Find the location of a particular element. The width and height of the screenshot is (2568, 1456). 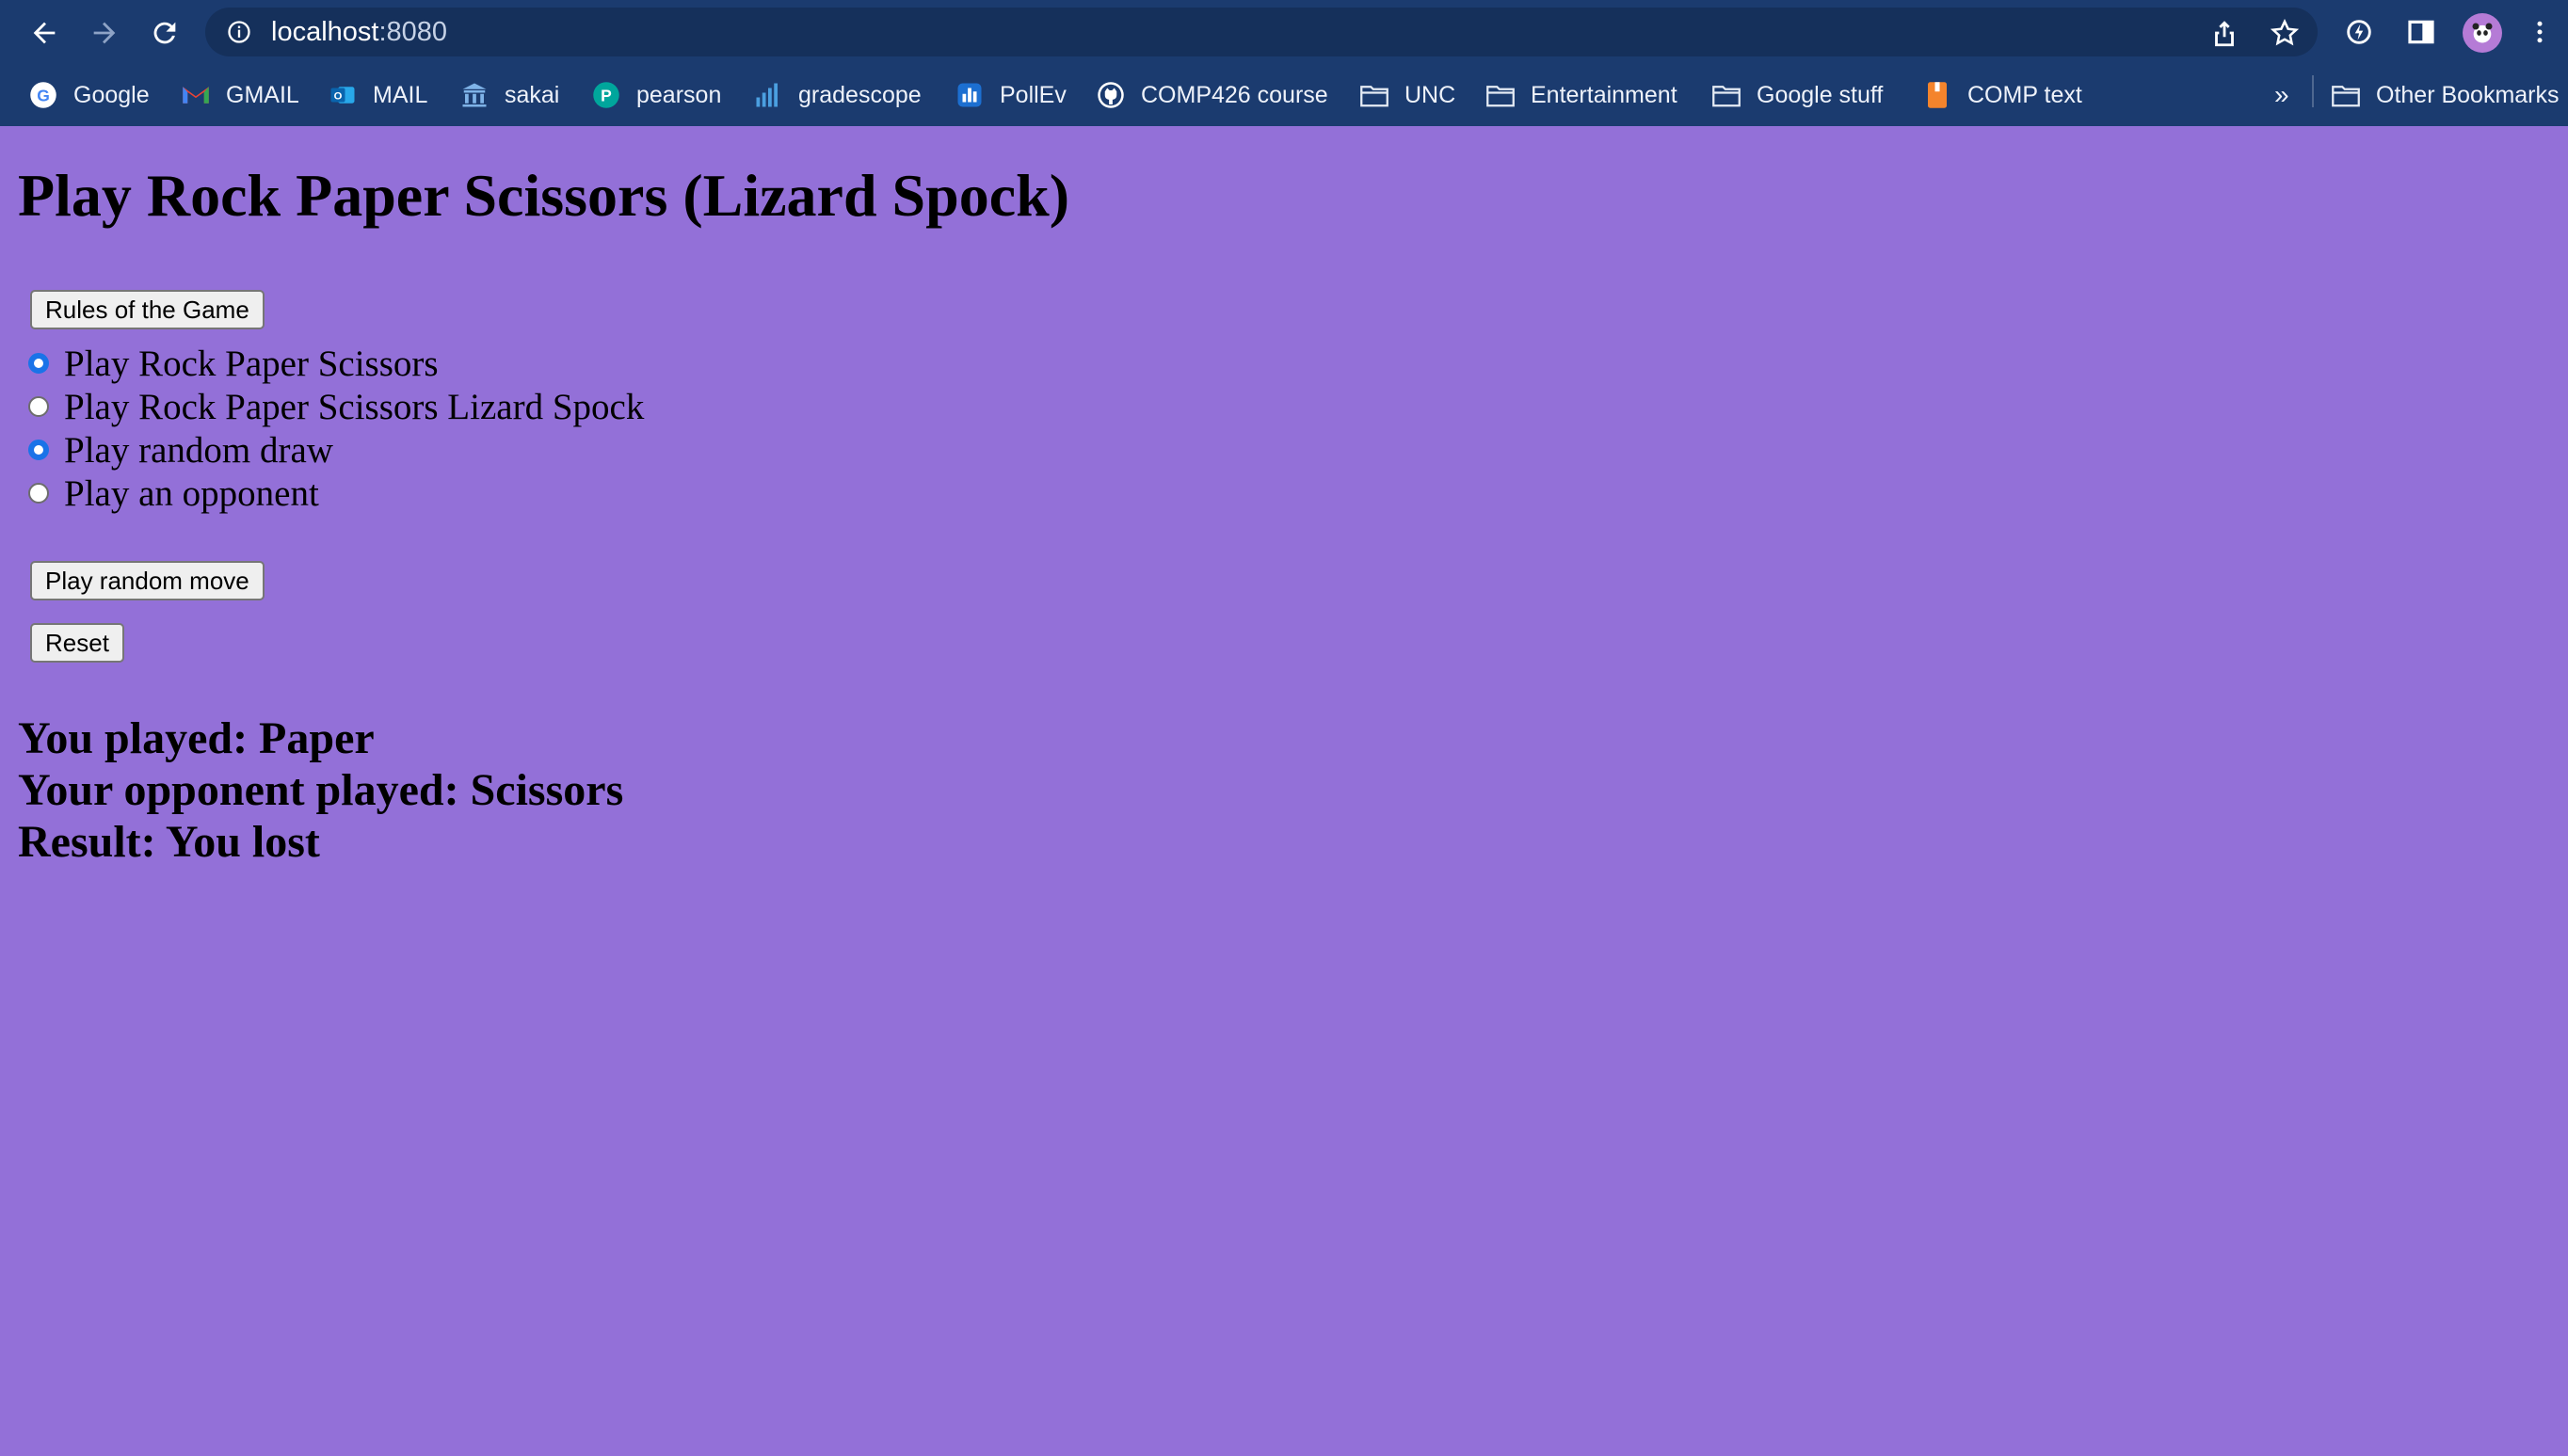

bookmark-entertainment: Entertainment is located at coordinates (1581, 95).